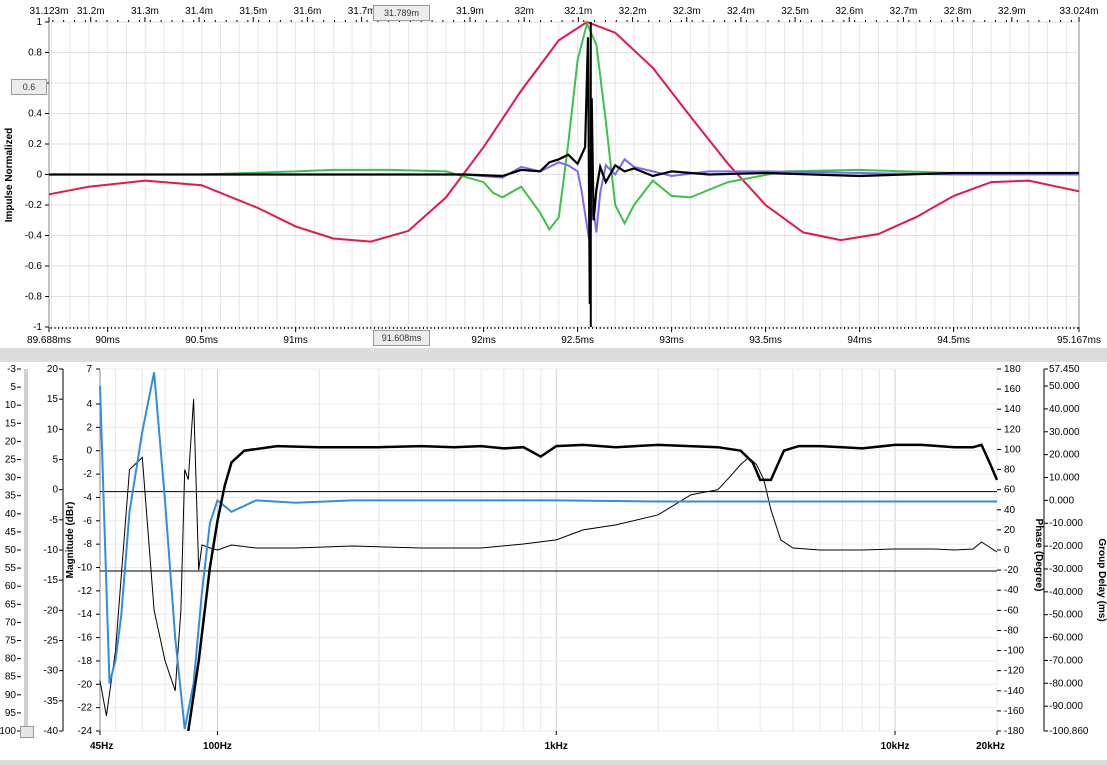  Describe the element at coordinates (51, 701) in the screenshot. I see `inner-left-tick-label: -35` at that location.